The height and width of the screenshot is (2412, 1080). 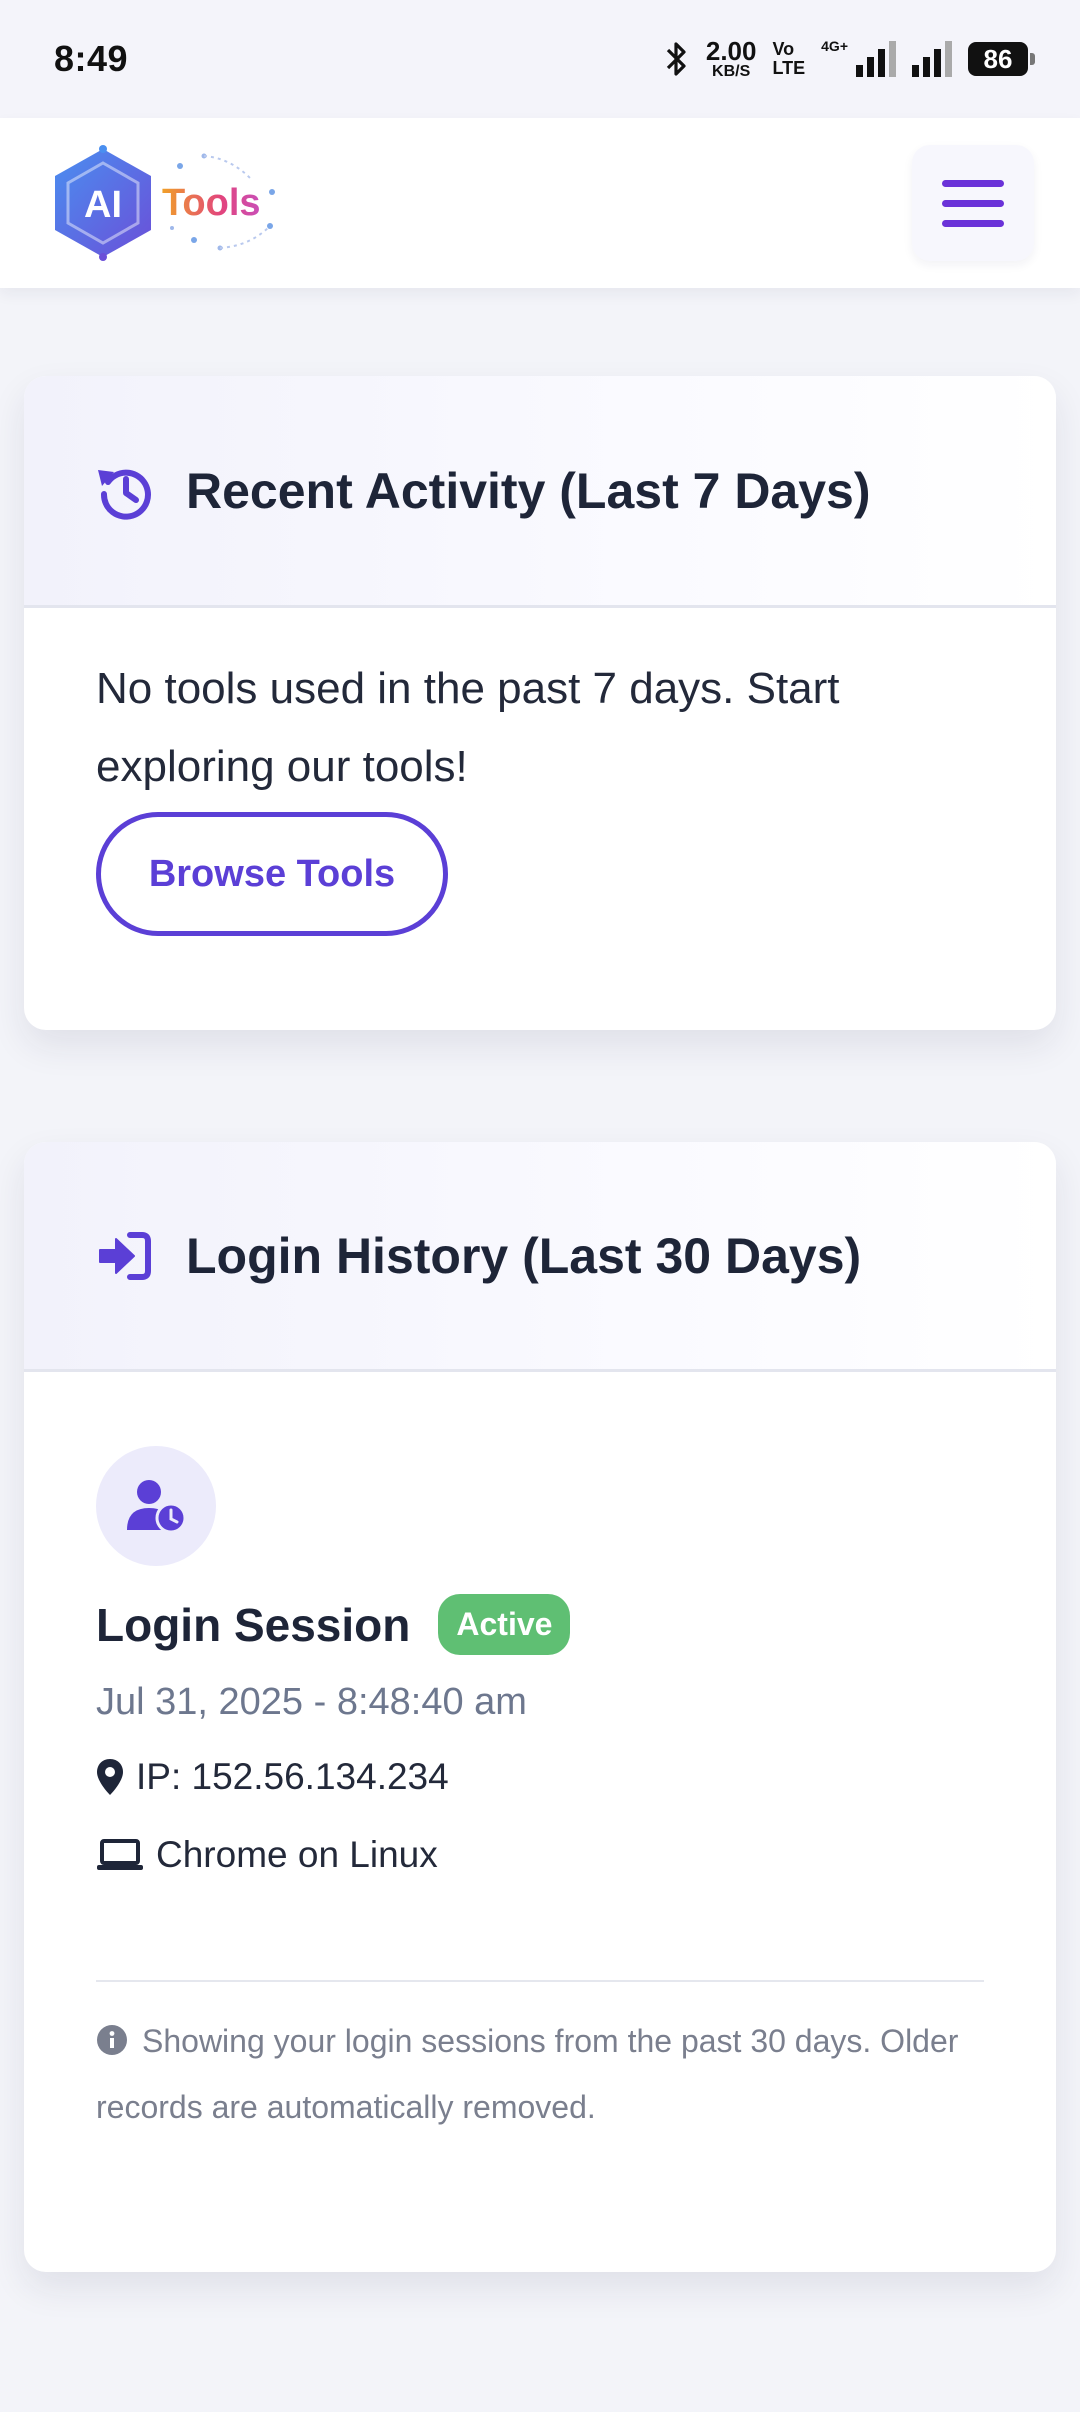 I want to click on volte-indicator: Vo LTE, so click(x=789, y=58).